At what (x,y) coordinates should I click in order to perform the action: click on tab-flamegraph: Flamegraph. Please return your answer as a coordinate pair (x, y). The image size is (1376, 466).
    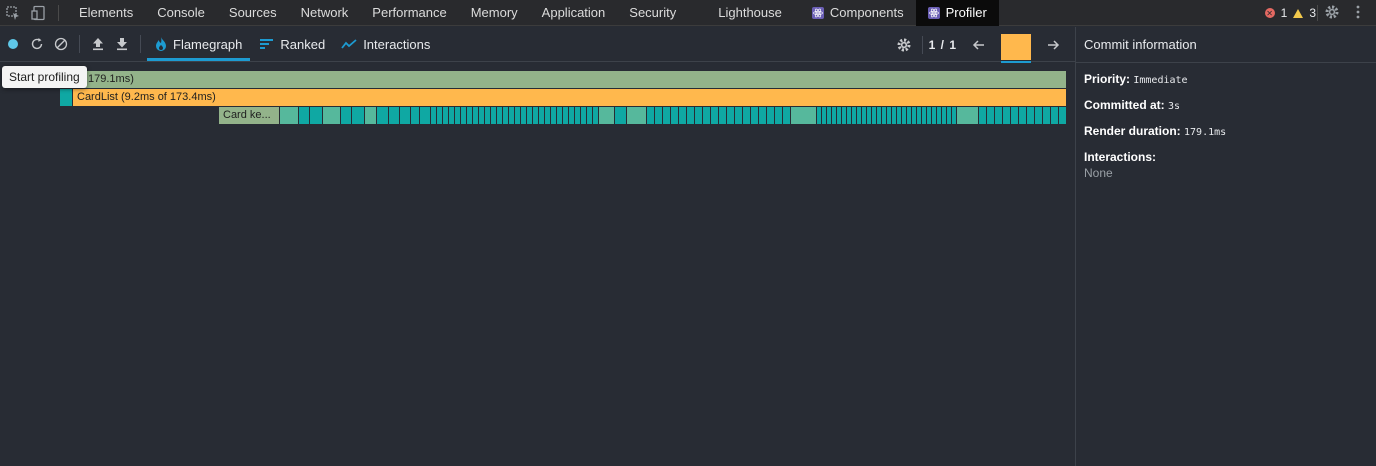
    Looking at the image, I should click on (199, 44).